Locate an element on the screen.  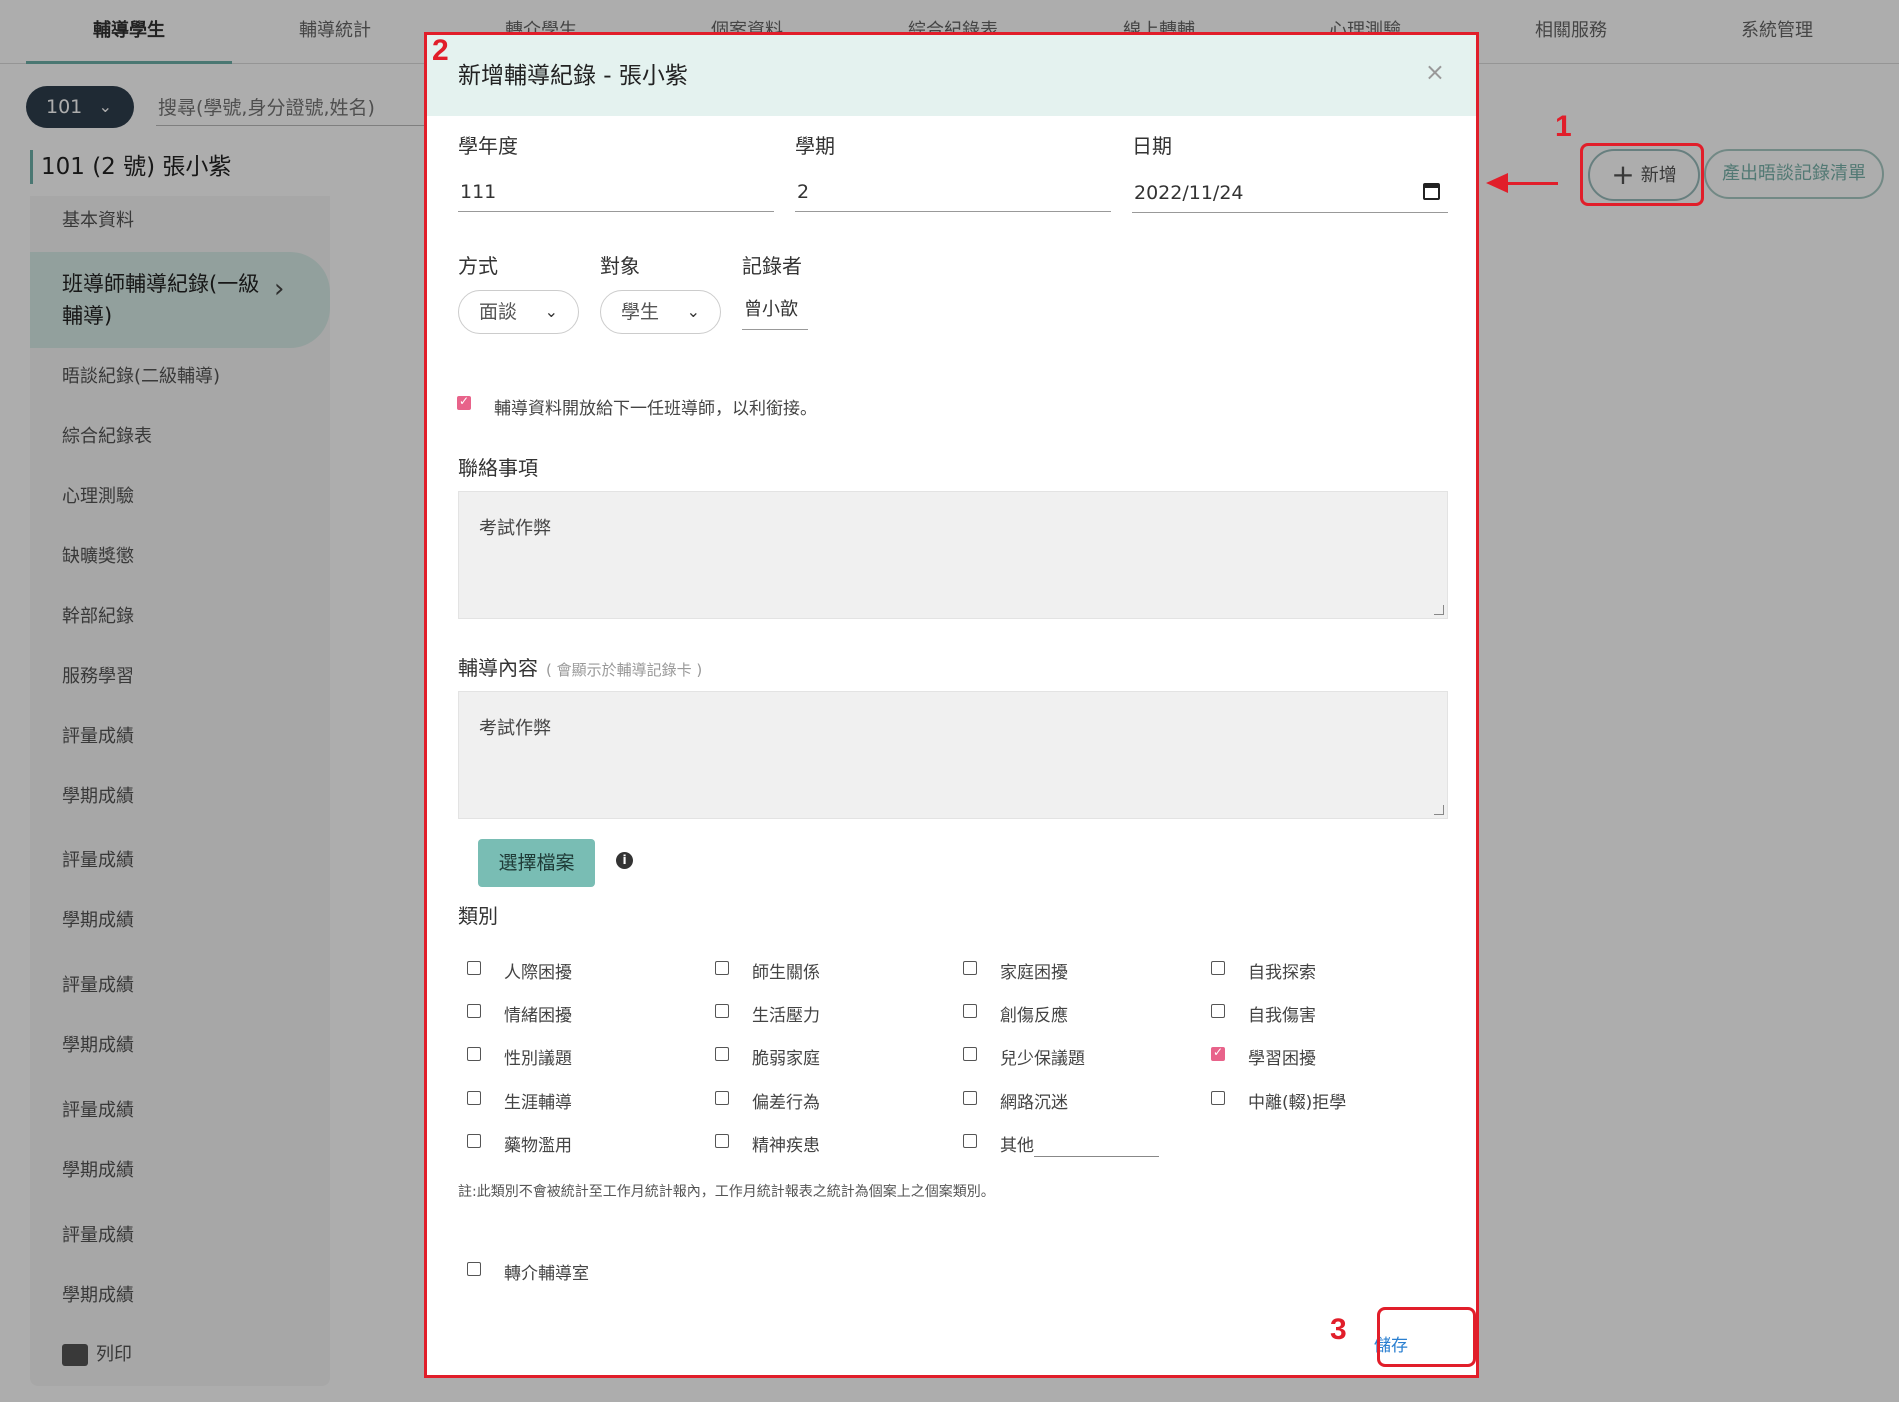
annotation-number-3: 3 is located at coordinates (1338, 1329).